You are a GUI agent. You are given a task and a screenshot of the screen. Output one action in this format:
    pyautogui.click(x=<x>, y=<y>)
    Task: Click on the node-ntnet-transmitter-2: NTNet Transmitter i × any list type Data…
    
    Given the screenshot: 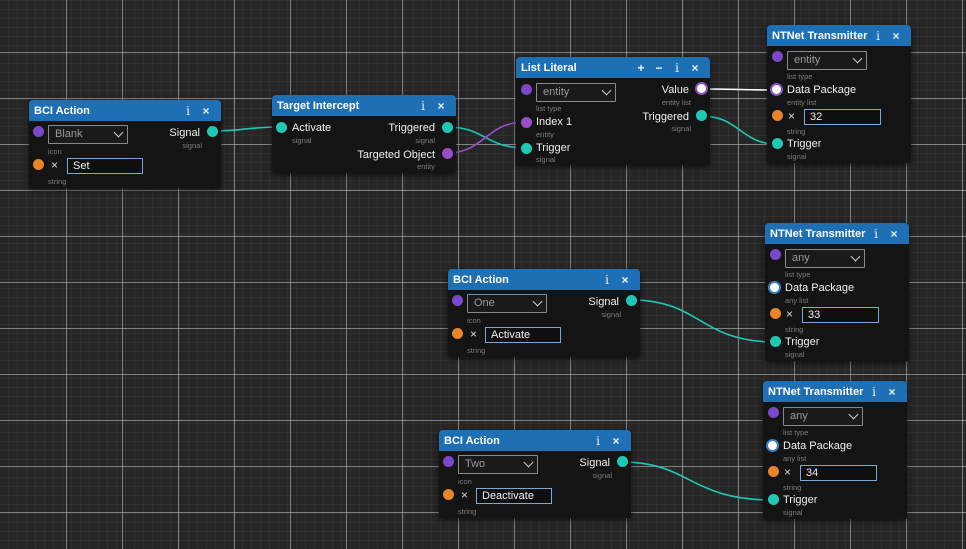 What is the action you would take?
    pyautogui.click(x=837, y=292)
    